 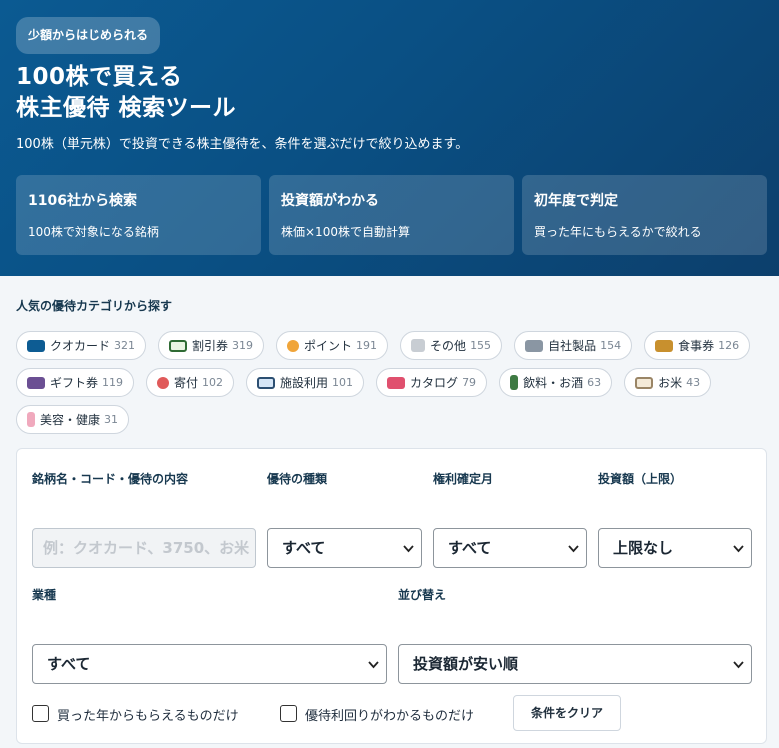 I want to click on ticket-icon, so click(x=178, y=345).